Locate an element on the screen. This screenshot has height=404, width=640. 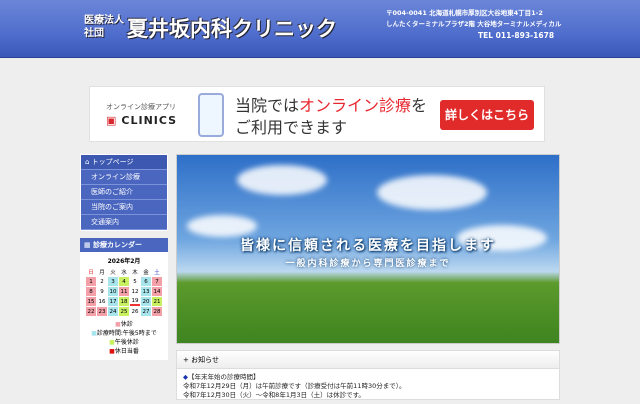
calendar-legend: ■休診 ■診療時間:午後5時まで ■午後休診 ■休日当番 is located at coordinates (124, 338).